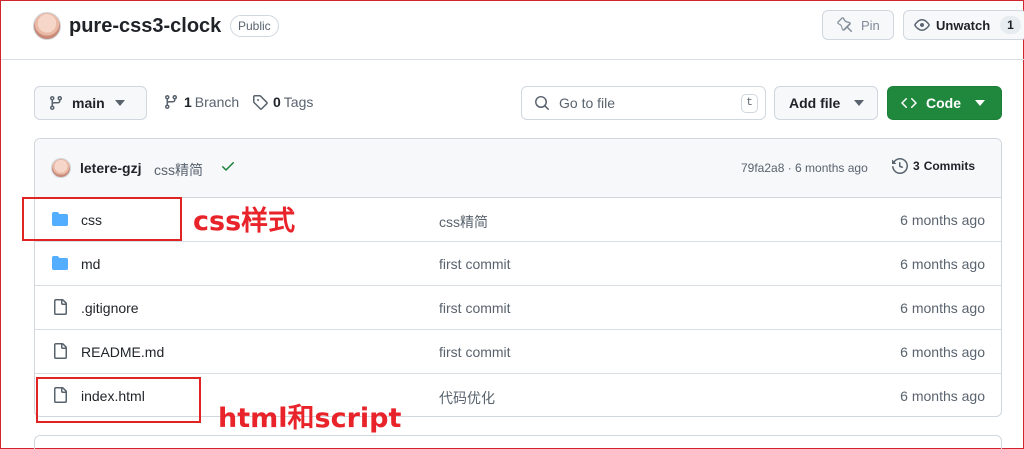 Image resolution: width=1024 pixels, height=449 pixels. What do you see at coordinates (260, 102) in the screenshot?
I see `tag-icon` at bounding box center [260, 102].